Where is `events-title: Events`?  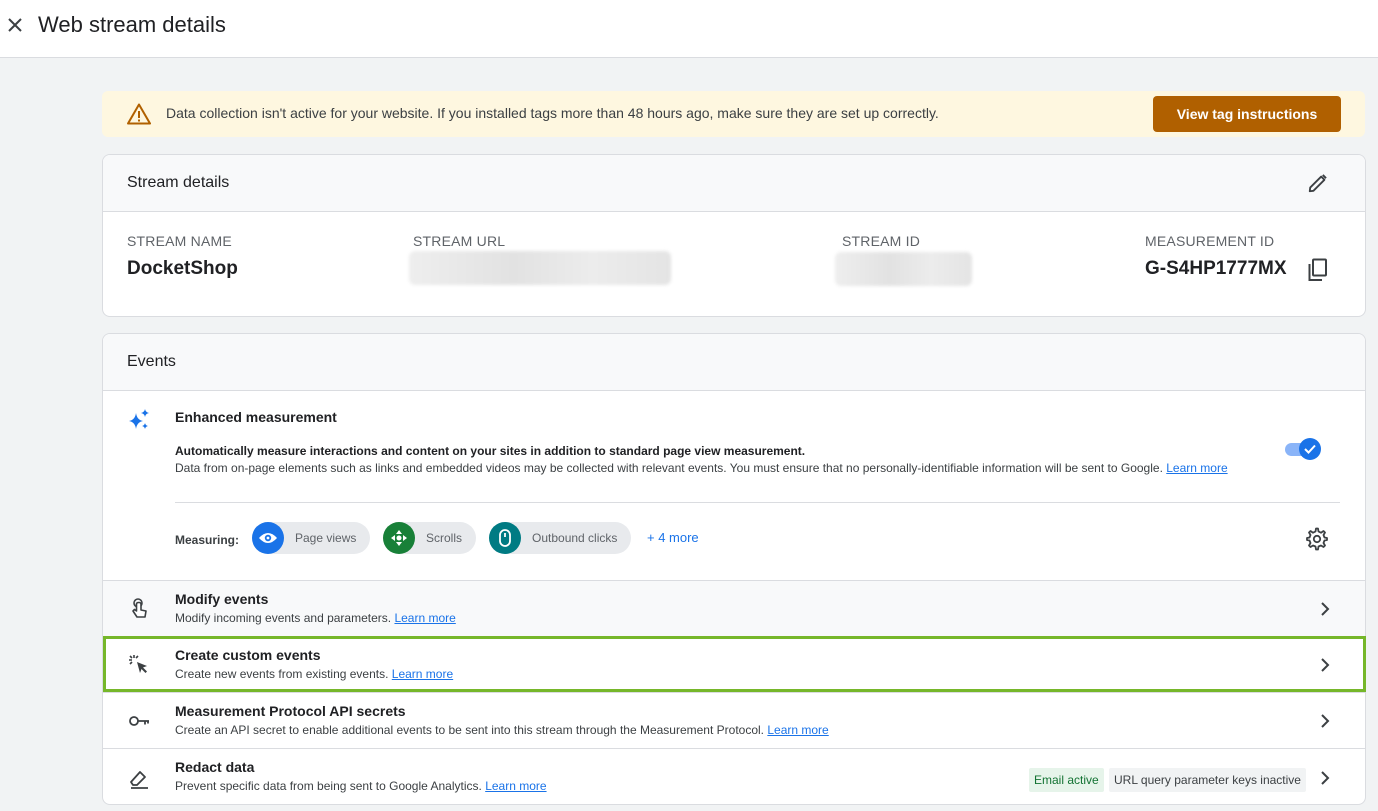
events-title: Events is located at coordinates (151, 361).